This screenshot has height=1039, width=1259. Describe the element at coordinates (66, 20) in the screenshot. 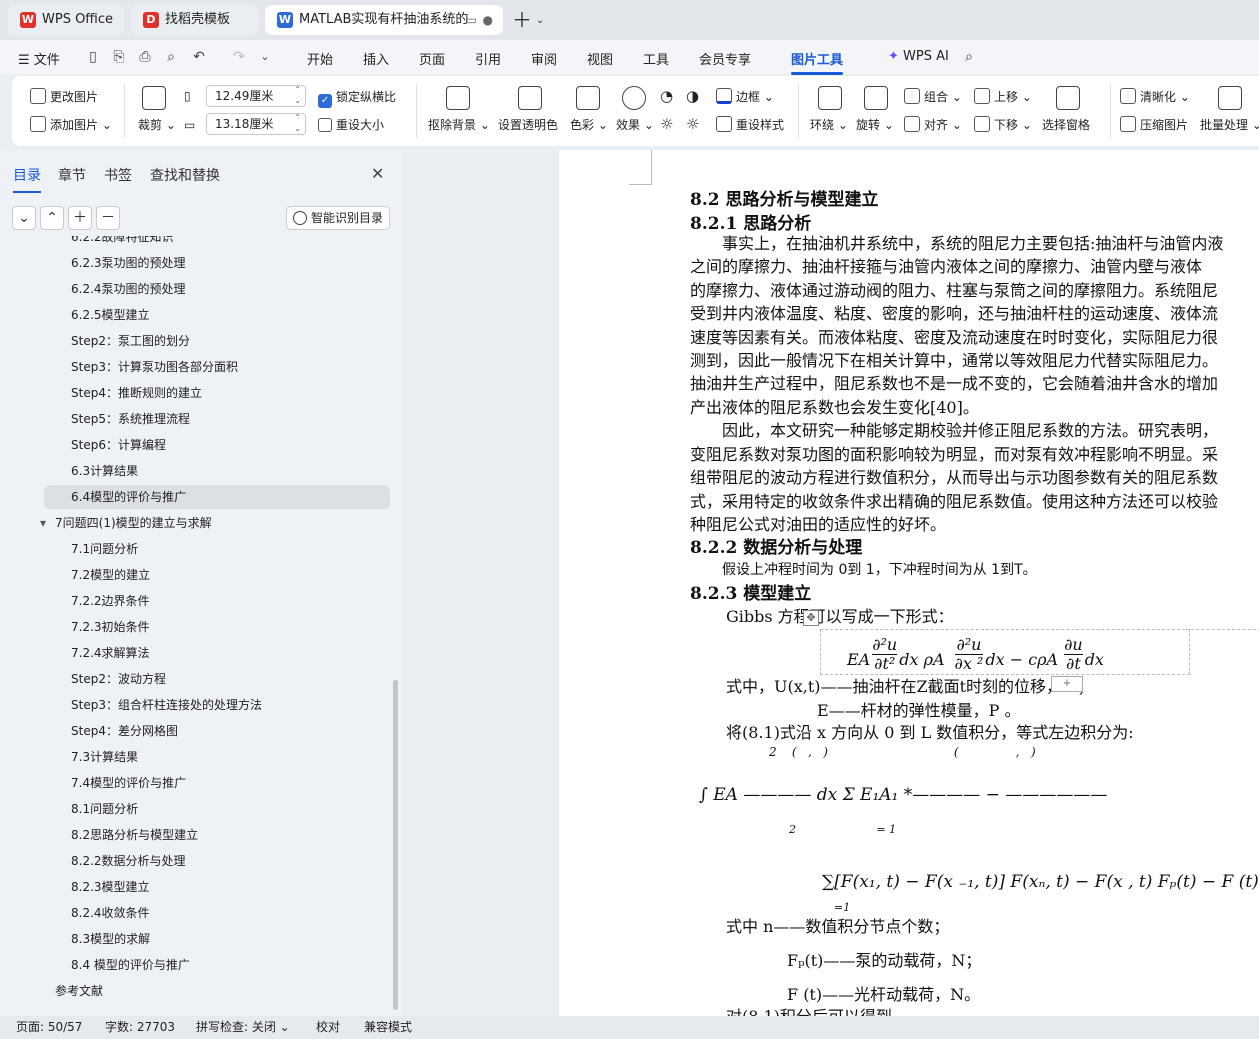

I see `tab-wps-office: W WPS Office` at that location.